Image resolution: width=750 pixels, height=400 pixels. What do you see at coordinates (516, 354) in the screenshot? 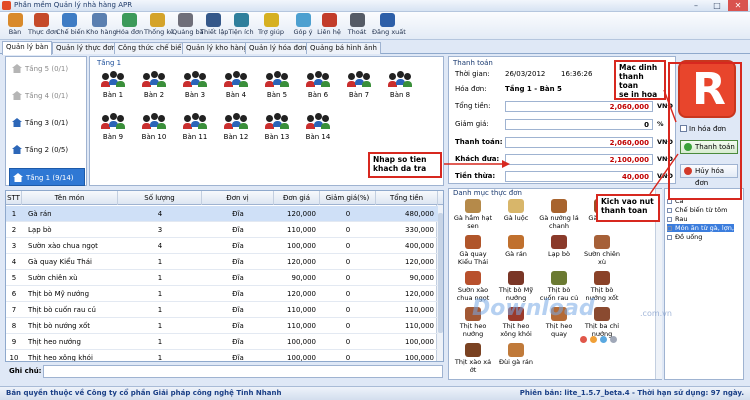
I see `dish-item: Đùi gà rán` at bounding box center [516, 354].